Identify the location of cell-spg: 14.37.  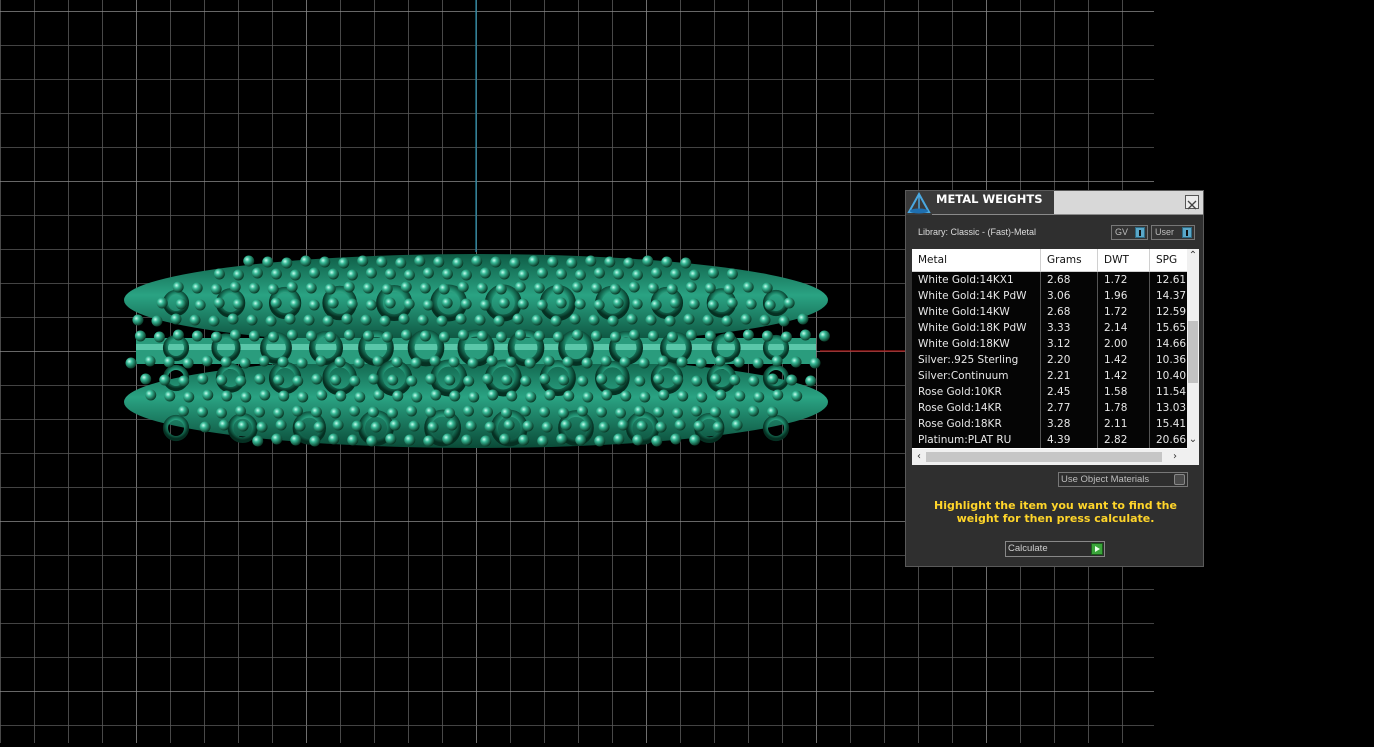
(1171, 296).